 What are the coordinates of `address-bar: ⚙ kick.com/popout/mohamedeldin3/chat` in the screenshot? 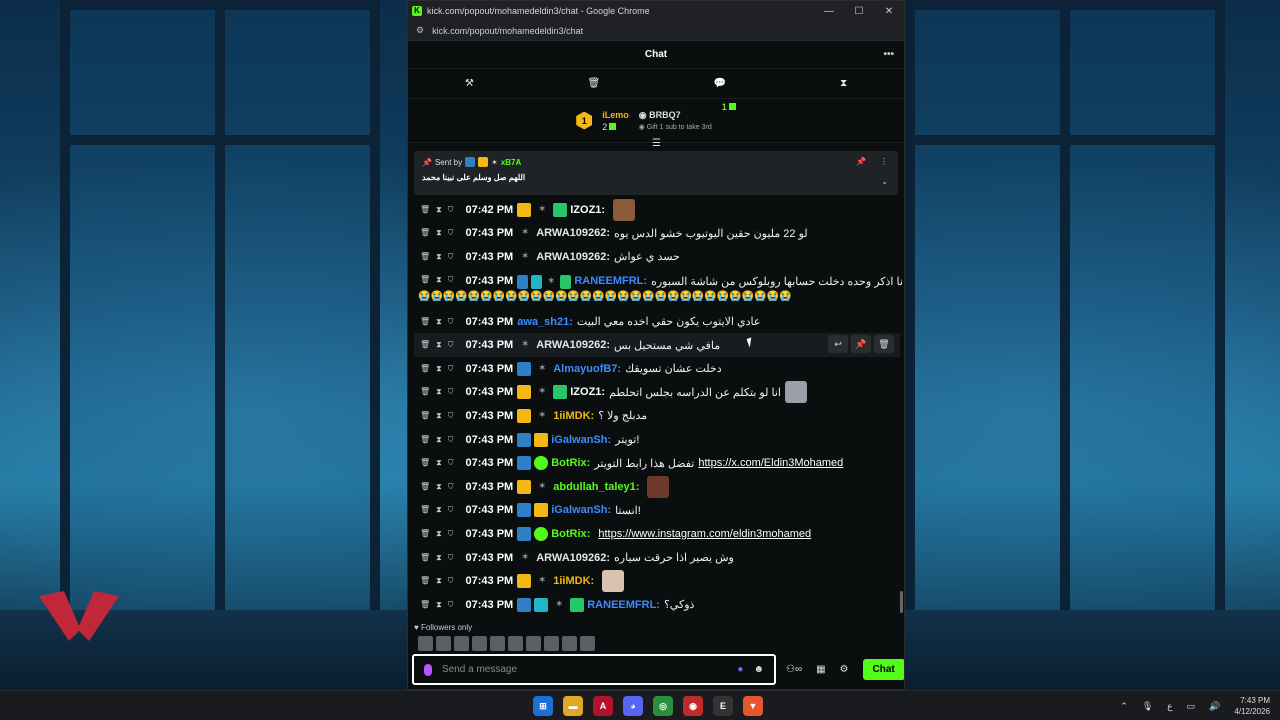 It's located at (656, 31).